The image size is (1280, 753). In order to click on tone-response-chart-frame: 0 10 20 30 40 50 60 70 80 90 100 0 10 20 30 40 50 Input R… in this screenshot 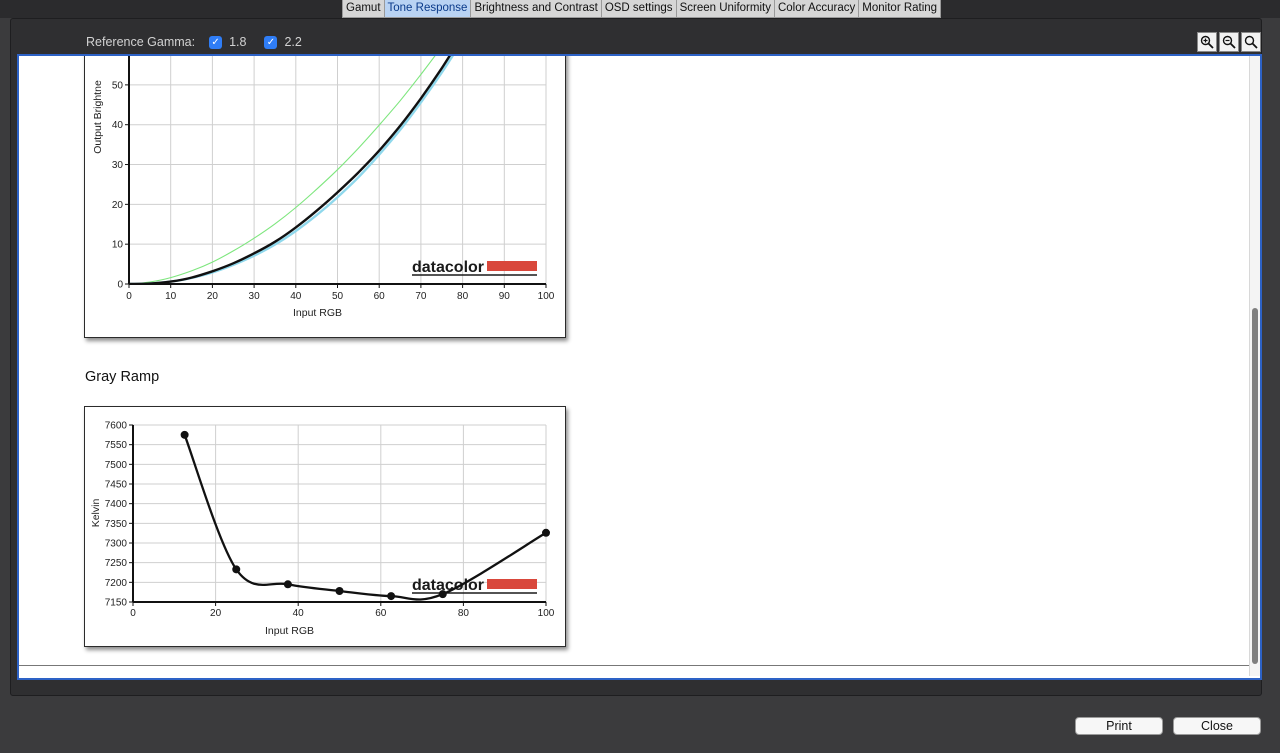, I will do `click(325, 197)`.